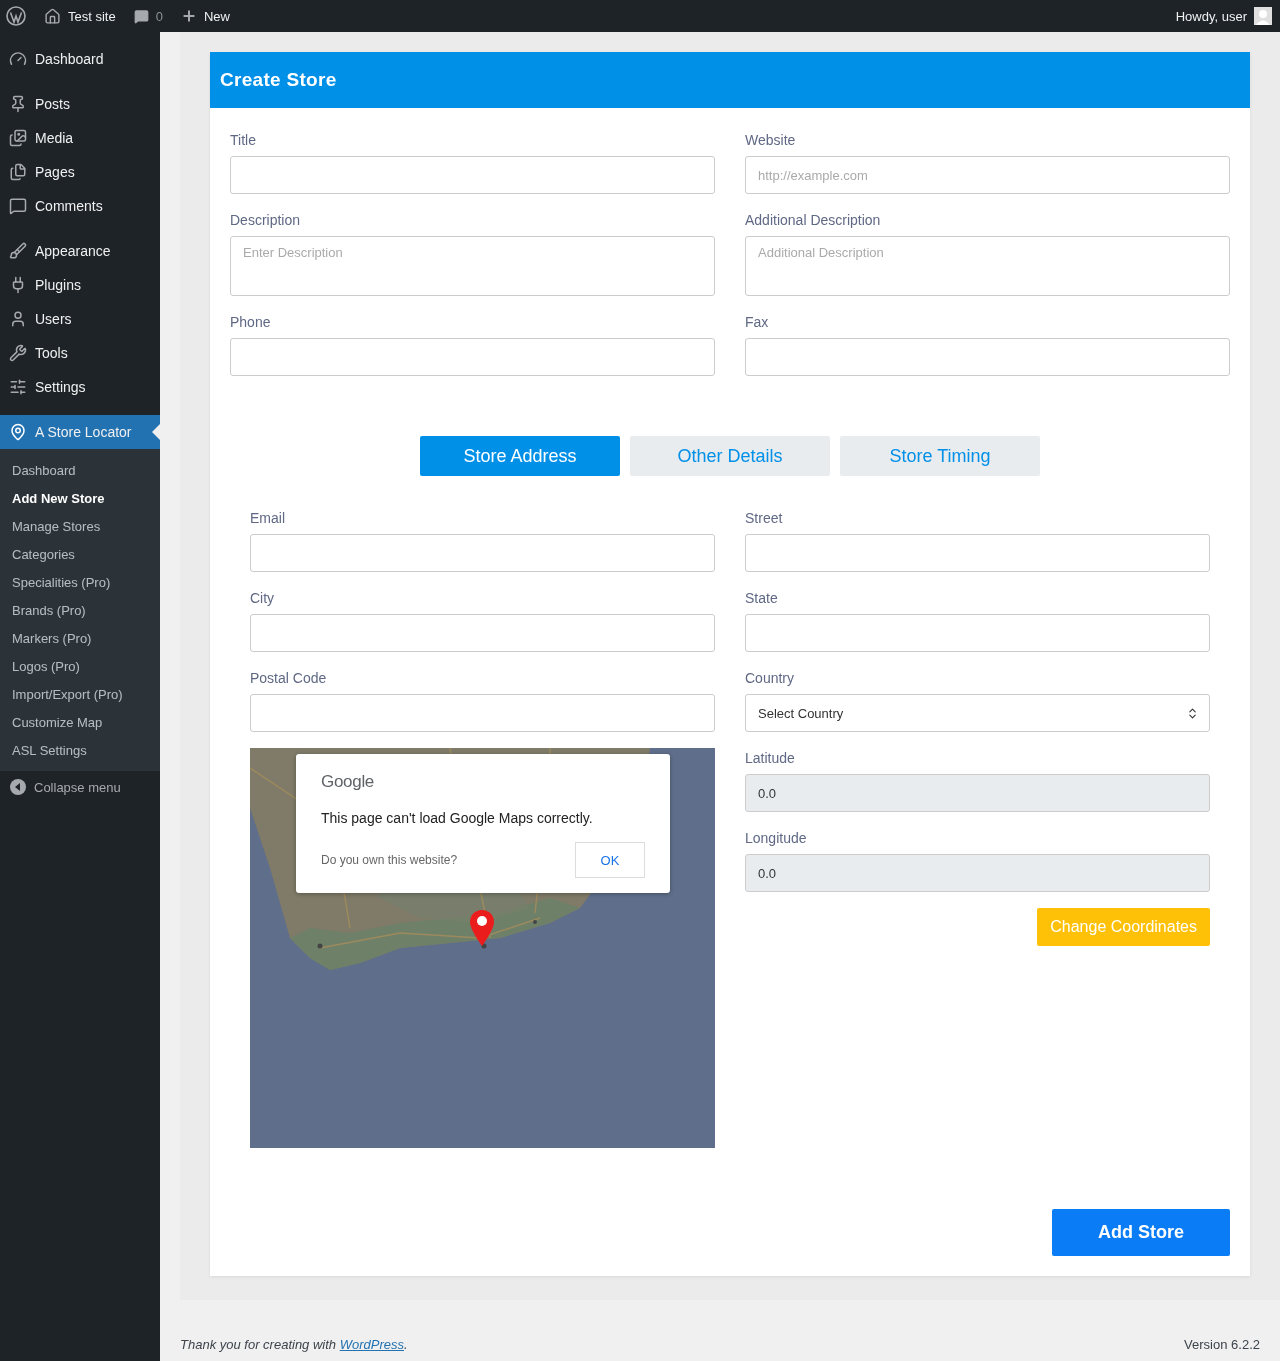 The image size is (1280, 1361). Describe the element at coordinates (52, 16) in the screenshot. I see `home-icon` at that location.